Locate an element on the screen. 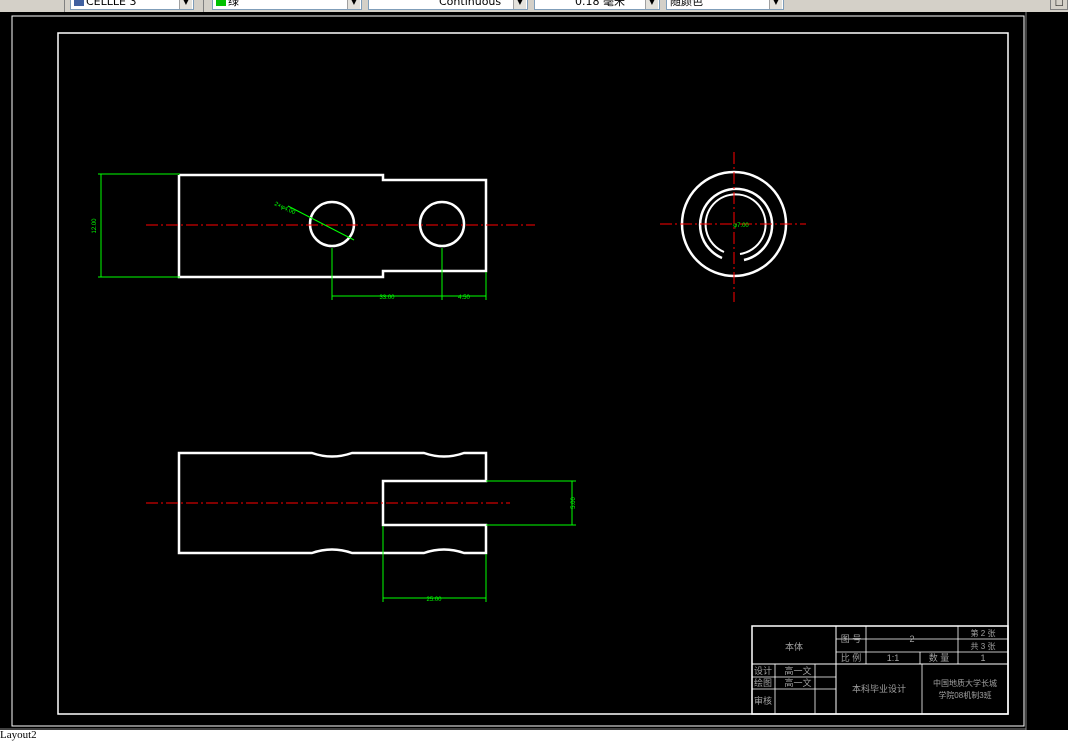  model-space-gutter is located at coordinates (1047, 371).